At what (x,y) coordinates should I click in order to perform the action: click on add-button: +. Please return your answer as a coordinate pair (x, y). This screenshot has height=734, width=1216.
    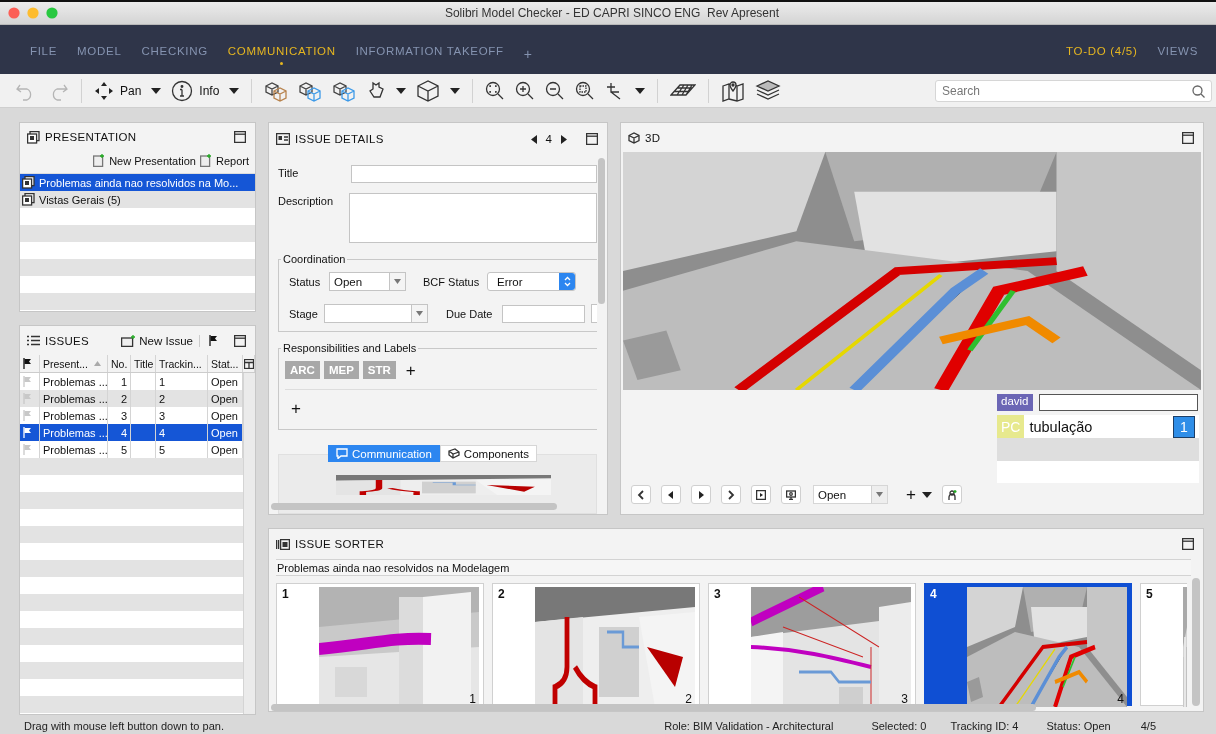
    Looking at the image, I should click on (911, 494).